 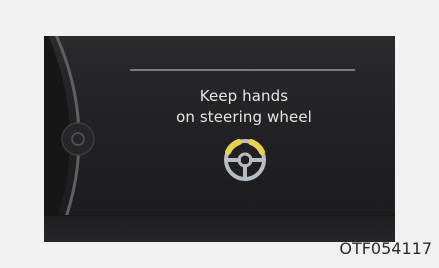 What do you see at coordinates (69, 139) in the screenshot?
I see `gauge-arc` at bounding box center [69, 139].